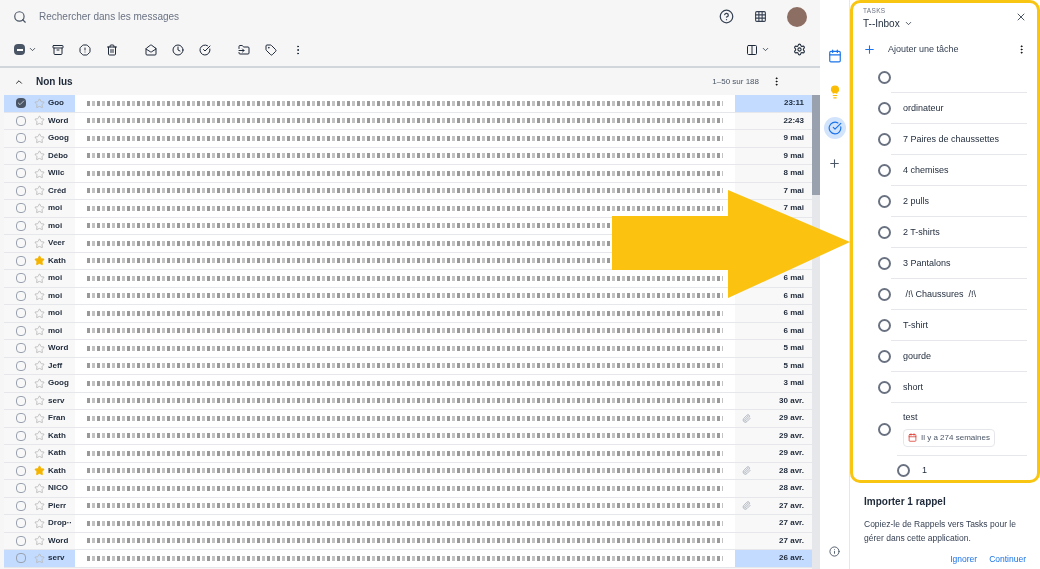  Describe the element at coordinates (888, 23) in the screenshot. I see `list-selector: T--Inbox` at that location.